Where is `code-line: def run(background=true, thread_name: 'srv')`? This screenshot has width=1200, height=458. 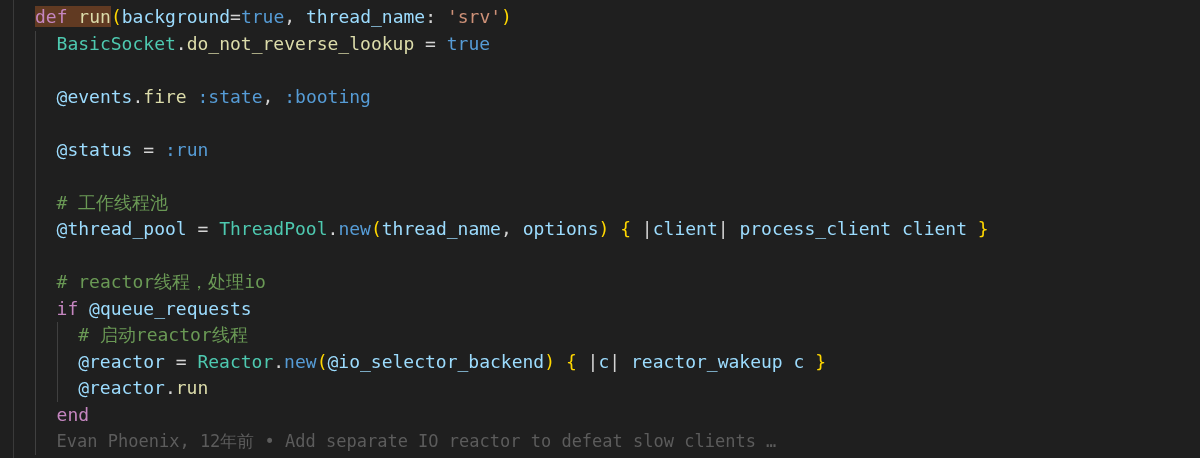
code-line: def run(background=true, thread_name: 'srv') is located at coordinates (273, 17).